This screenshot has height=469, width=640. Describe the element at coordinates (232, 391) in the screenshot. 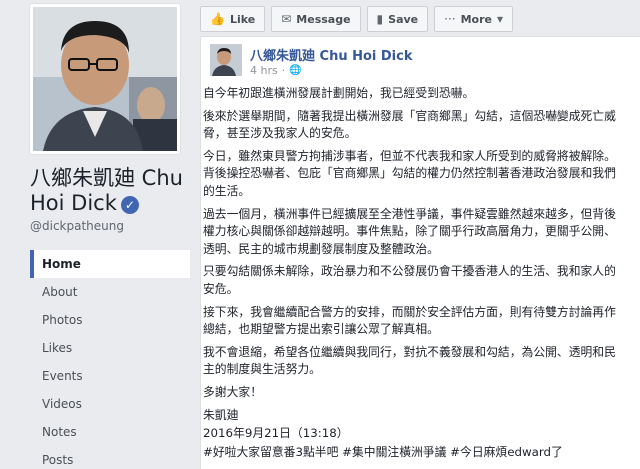

I see `post-paragraph: 多謝大家！` at that location.